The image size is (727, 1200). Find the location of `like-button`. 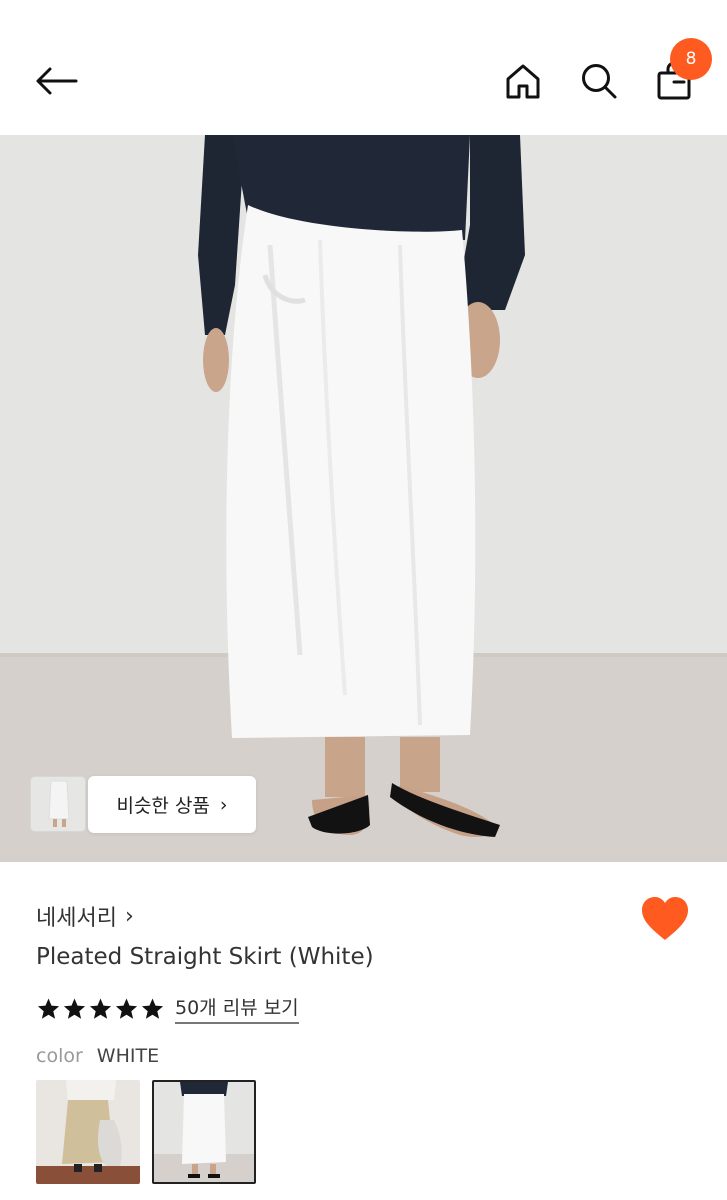

like-button is located at coordinates (665, 919).